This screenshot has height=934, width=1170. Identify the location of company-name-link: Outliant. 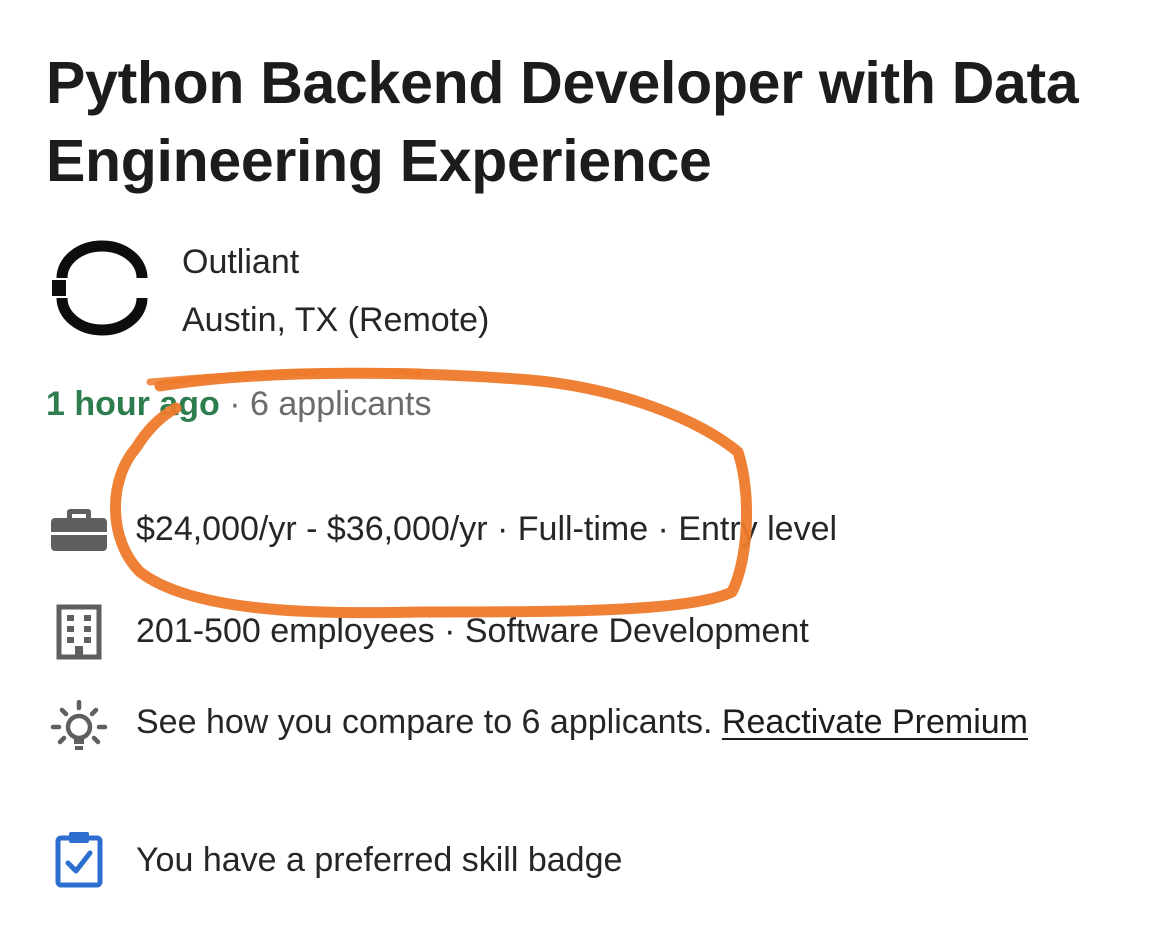
(240, 262).